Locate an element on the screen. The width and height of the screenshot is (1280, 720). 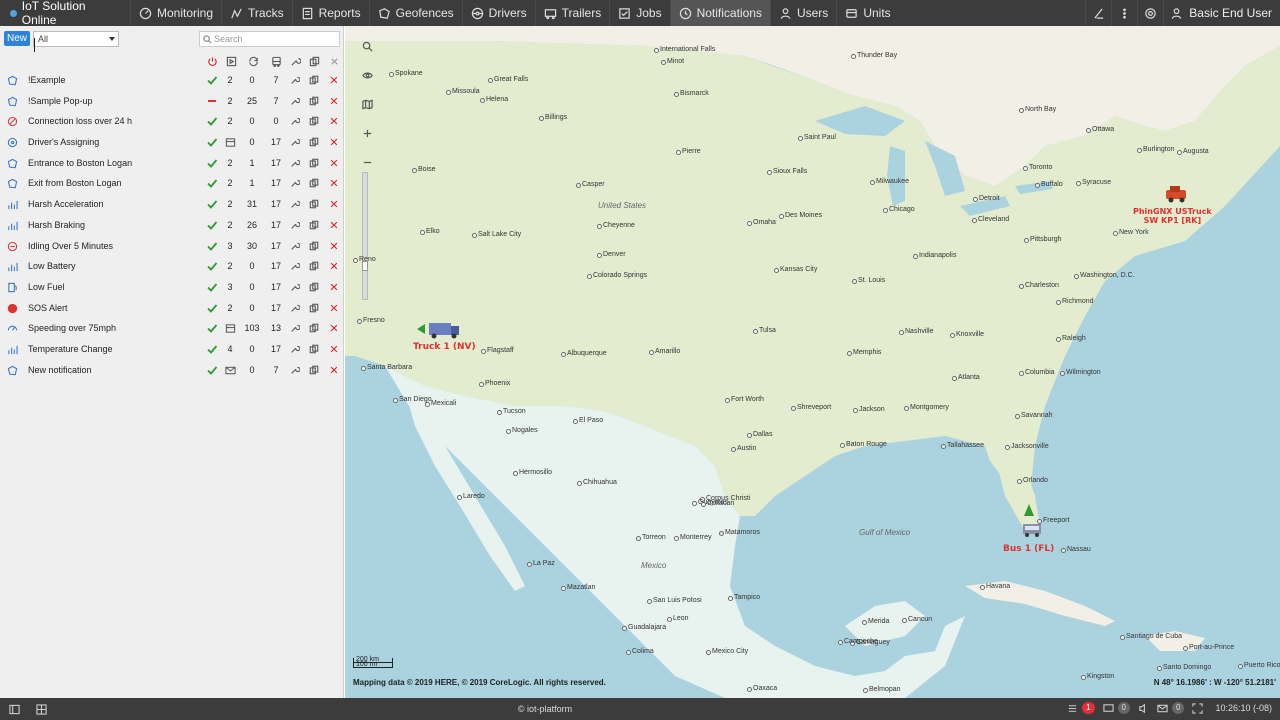
alerts-badge: 1 is located at coordinates (1088, 708).